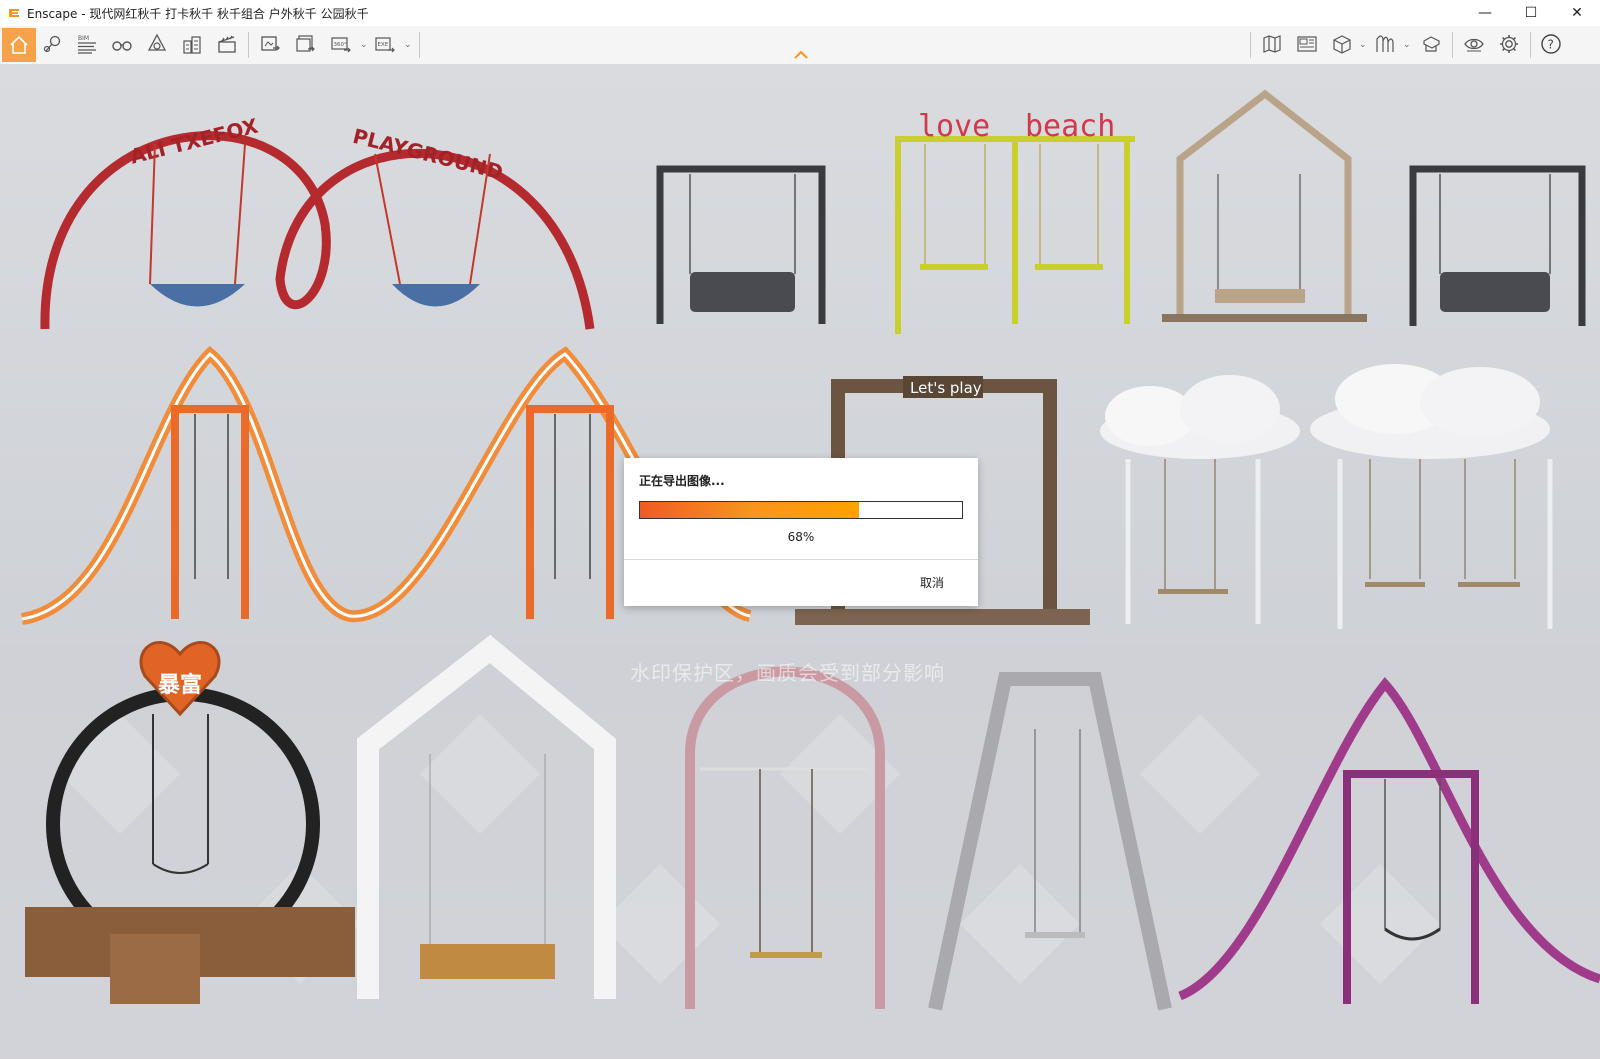  Describe the element at coordinates (1200, 499) in the screenshot. I see `cloud-swing` at that location.